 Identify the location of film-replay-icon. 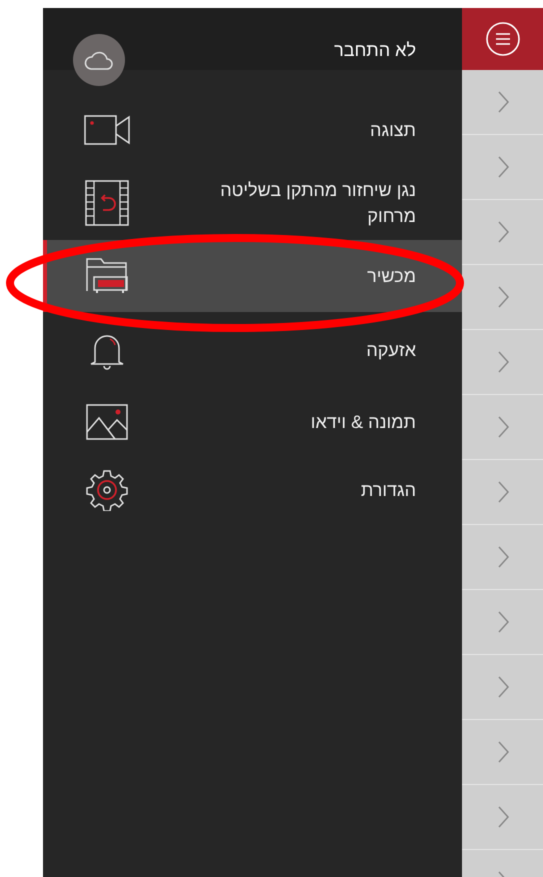
(107, 203).